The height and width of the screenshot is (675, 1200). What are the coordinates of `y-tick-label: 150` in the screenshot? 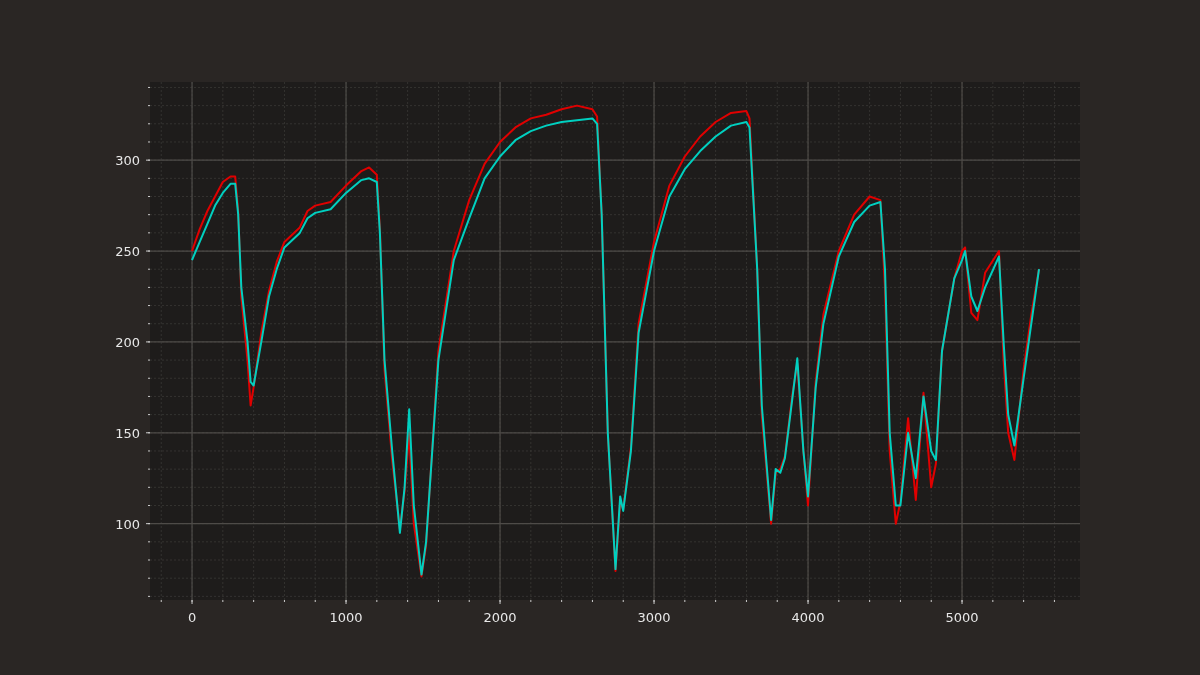 It's located at (127, 433).